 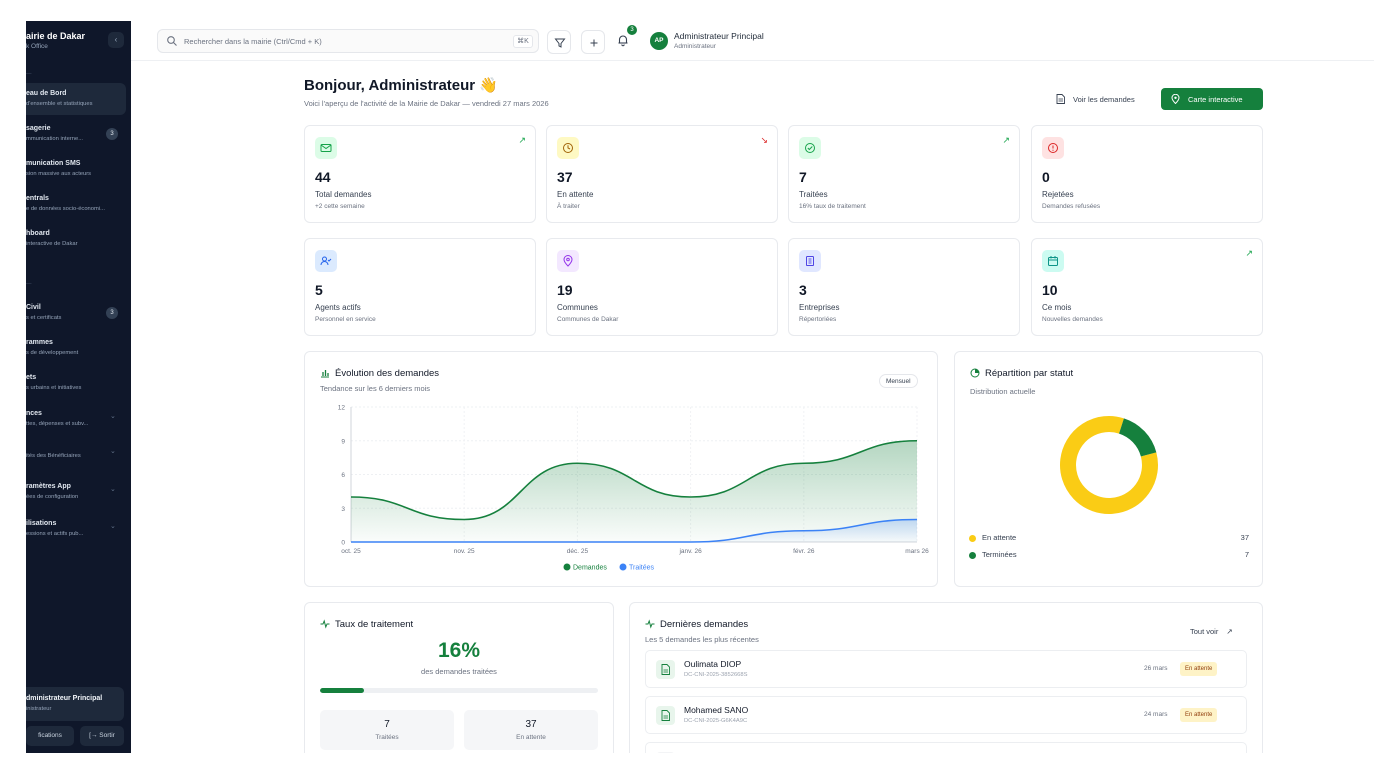 What do you see at coordinates (38, 233) in the screenshot?
I see `sidebar-item-title: hboard` at bounding box center [38, 233].